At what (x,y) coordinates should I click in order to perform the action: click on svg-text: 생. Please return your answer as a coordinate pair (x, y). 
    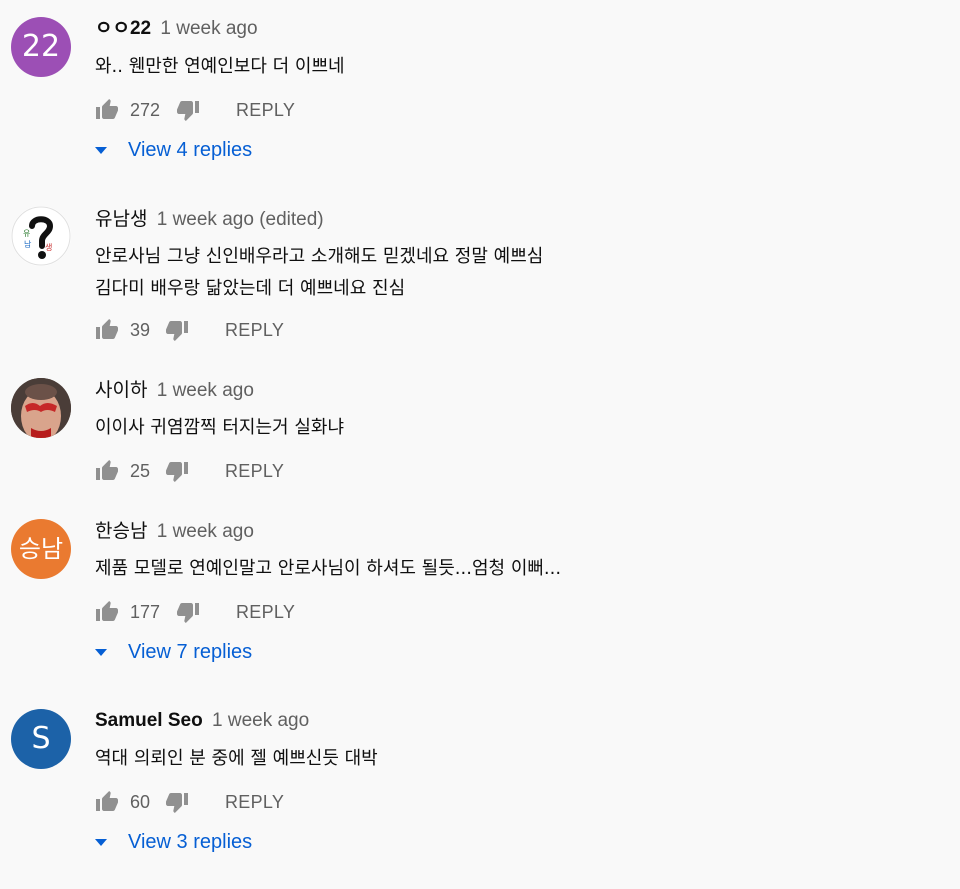
    Looking at the image, I should click on (48, 247).